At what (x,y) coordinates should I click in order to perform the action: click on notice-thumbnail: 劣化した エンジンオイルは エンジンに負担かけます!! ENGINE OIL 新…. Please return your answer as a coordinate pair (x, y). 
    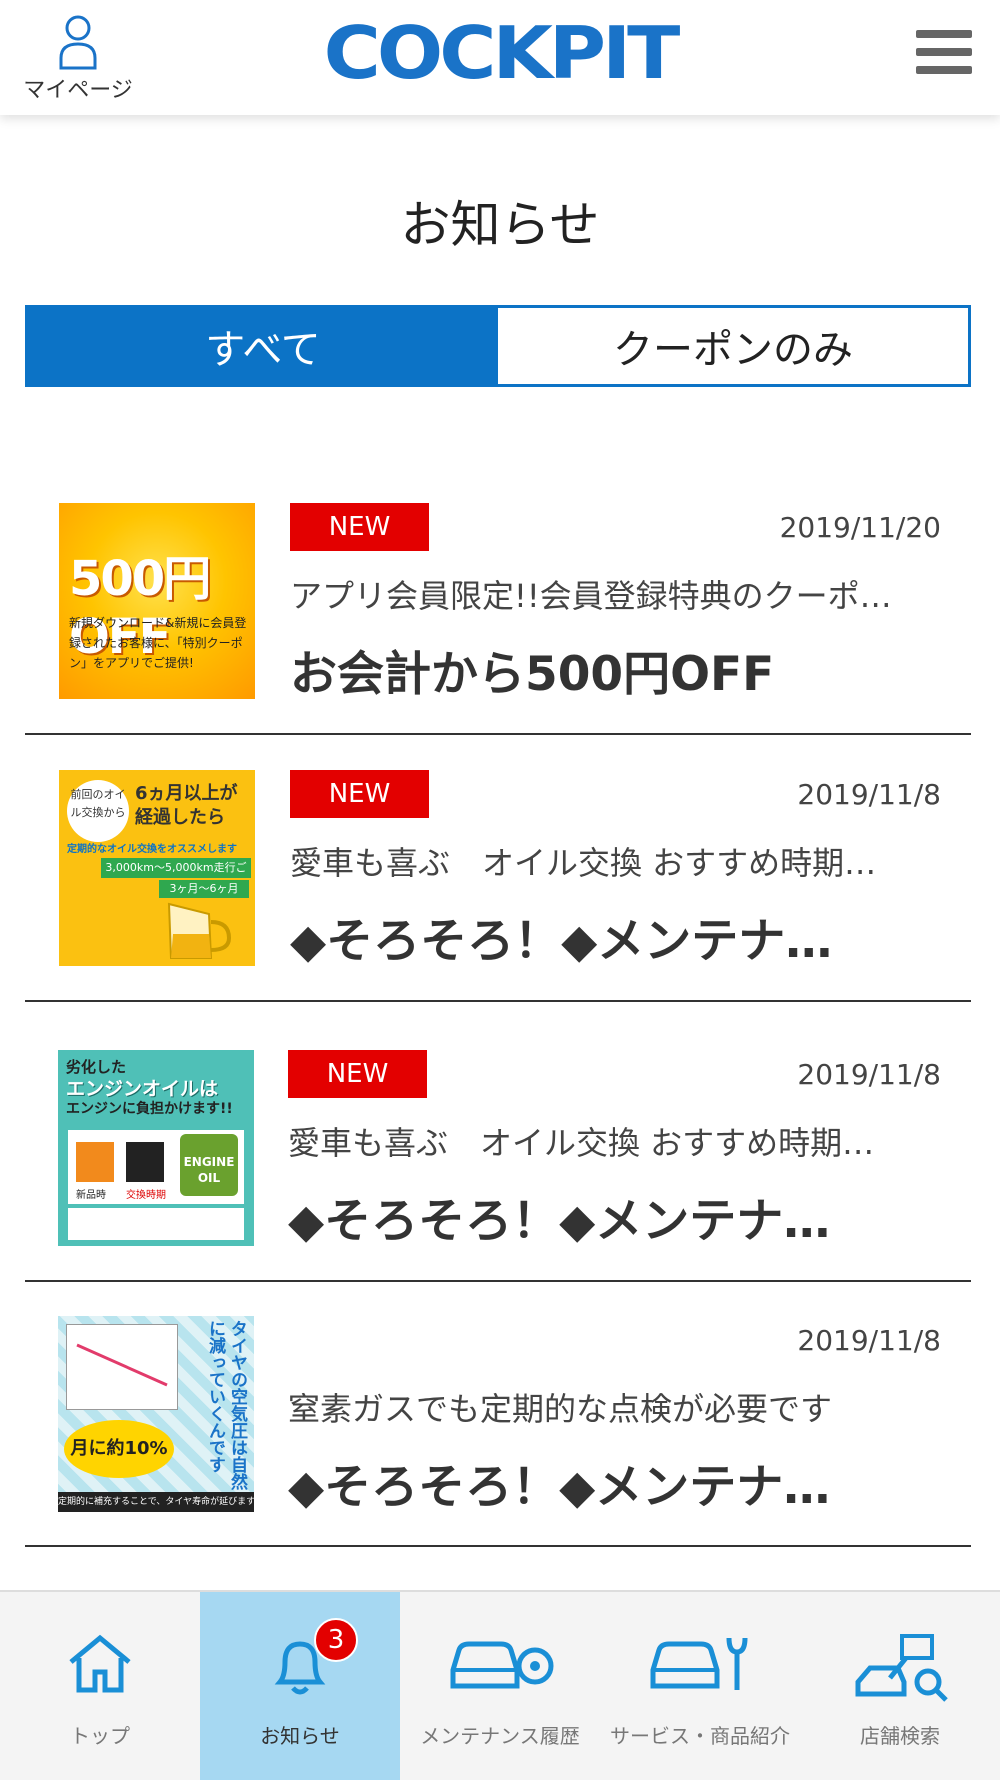
    Looking at the image, I should click on (156, 1148).